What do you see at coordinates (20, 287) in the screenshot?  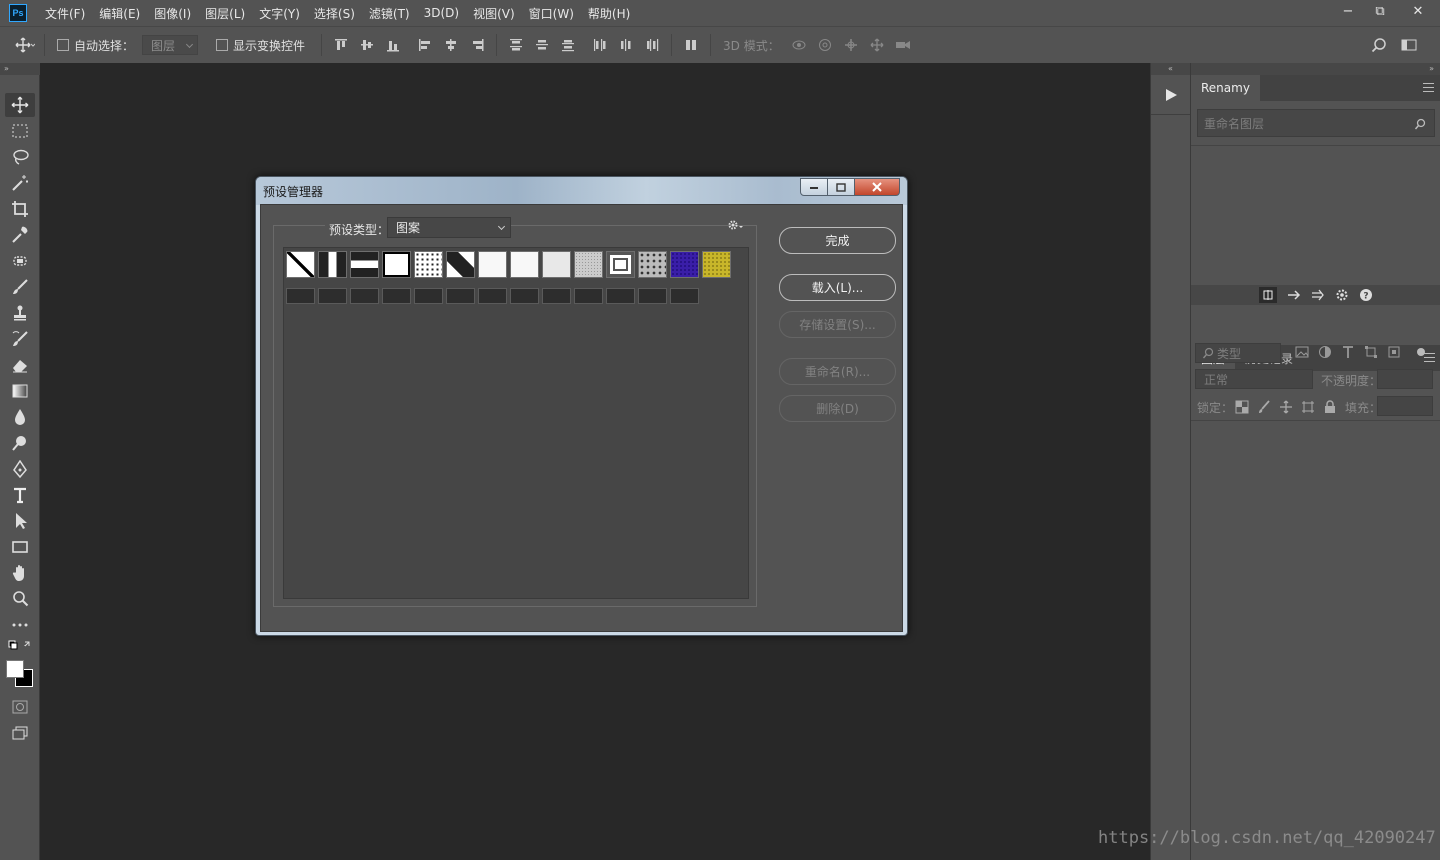 I see `brush-icon` at bounding box center [20, 287].